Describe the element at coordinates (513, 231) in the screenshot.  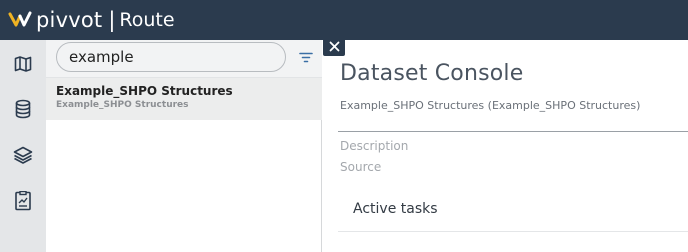
I see `tasks-divider` at that location.